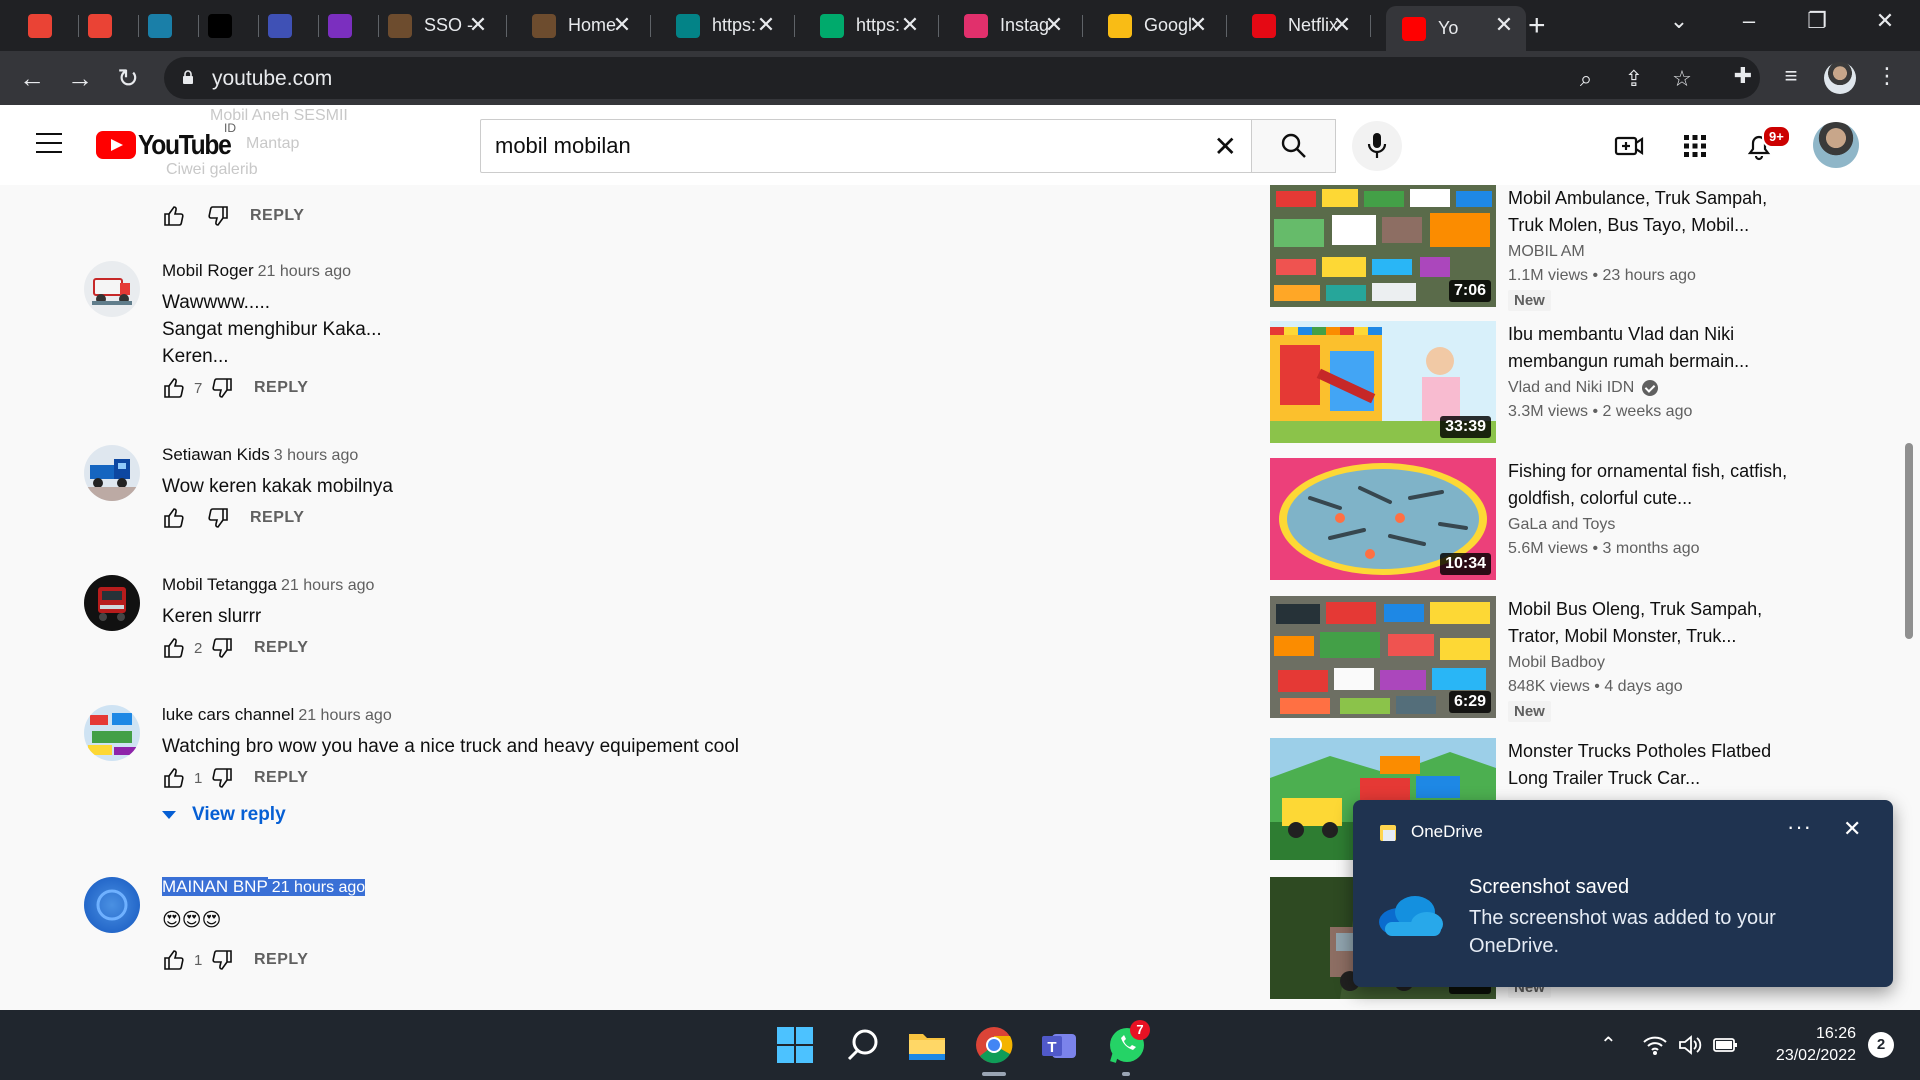  Describe the element at coordinates (1556, 663) in the screenshot. I see `channel-name-text: Mobil Badboy` at that location.